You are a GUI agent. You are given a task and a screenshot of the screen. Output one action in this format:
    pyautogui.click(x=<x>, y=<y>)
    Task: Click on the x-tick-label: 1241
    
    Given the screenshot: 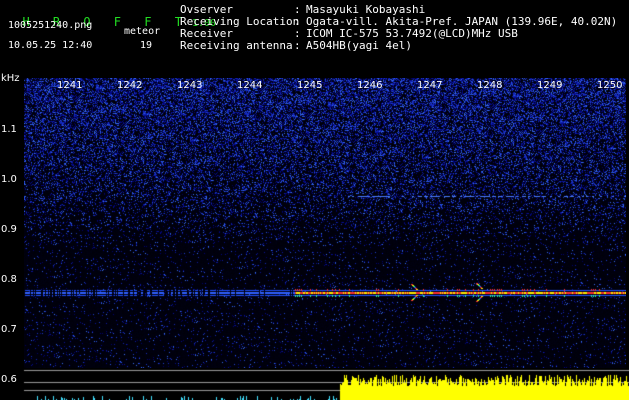 What is the action you would take?
    pyautogui.click(x=70, y=85)
    